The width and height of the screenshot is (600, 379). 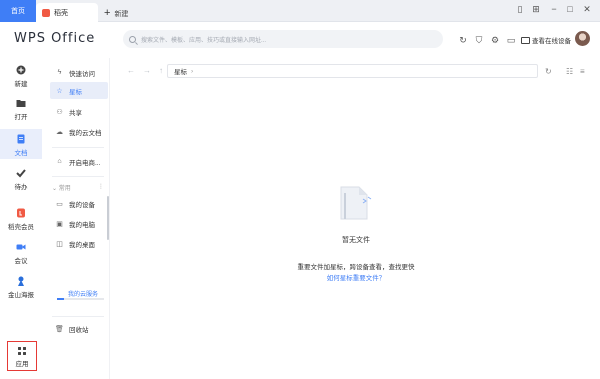 I want to click on document-icon, so click(x=21, y=139).